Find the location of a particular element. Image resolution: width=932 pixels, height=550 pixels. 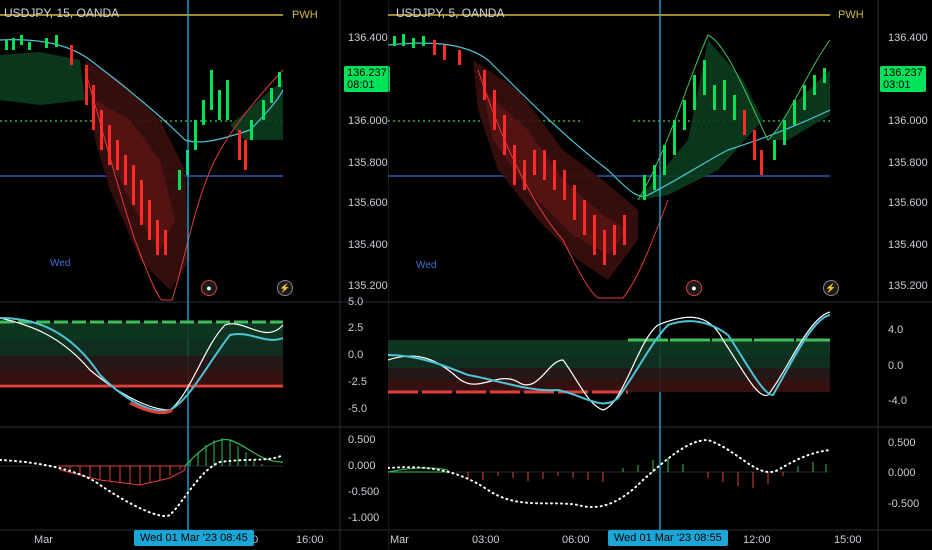

hist-red is located at coordinates (122, 475).